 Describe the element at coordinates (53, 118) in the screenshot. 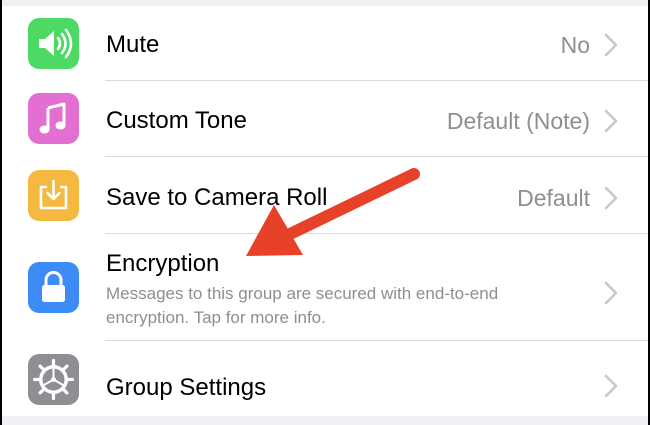

I see `music-note-icon` at that location.